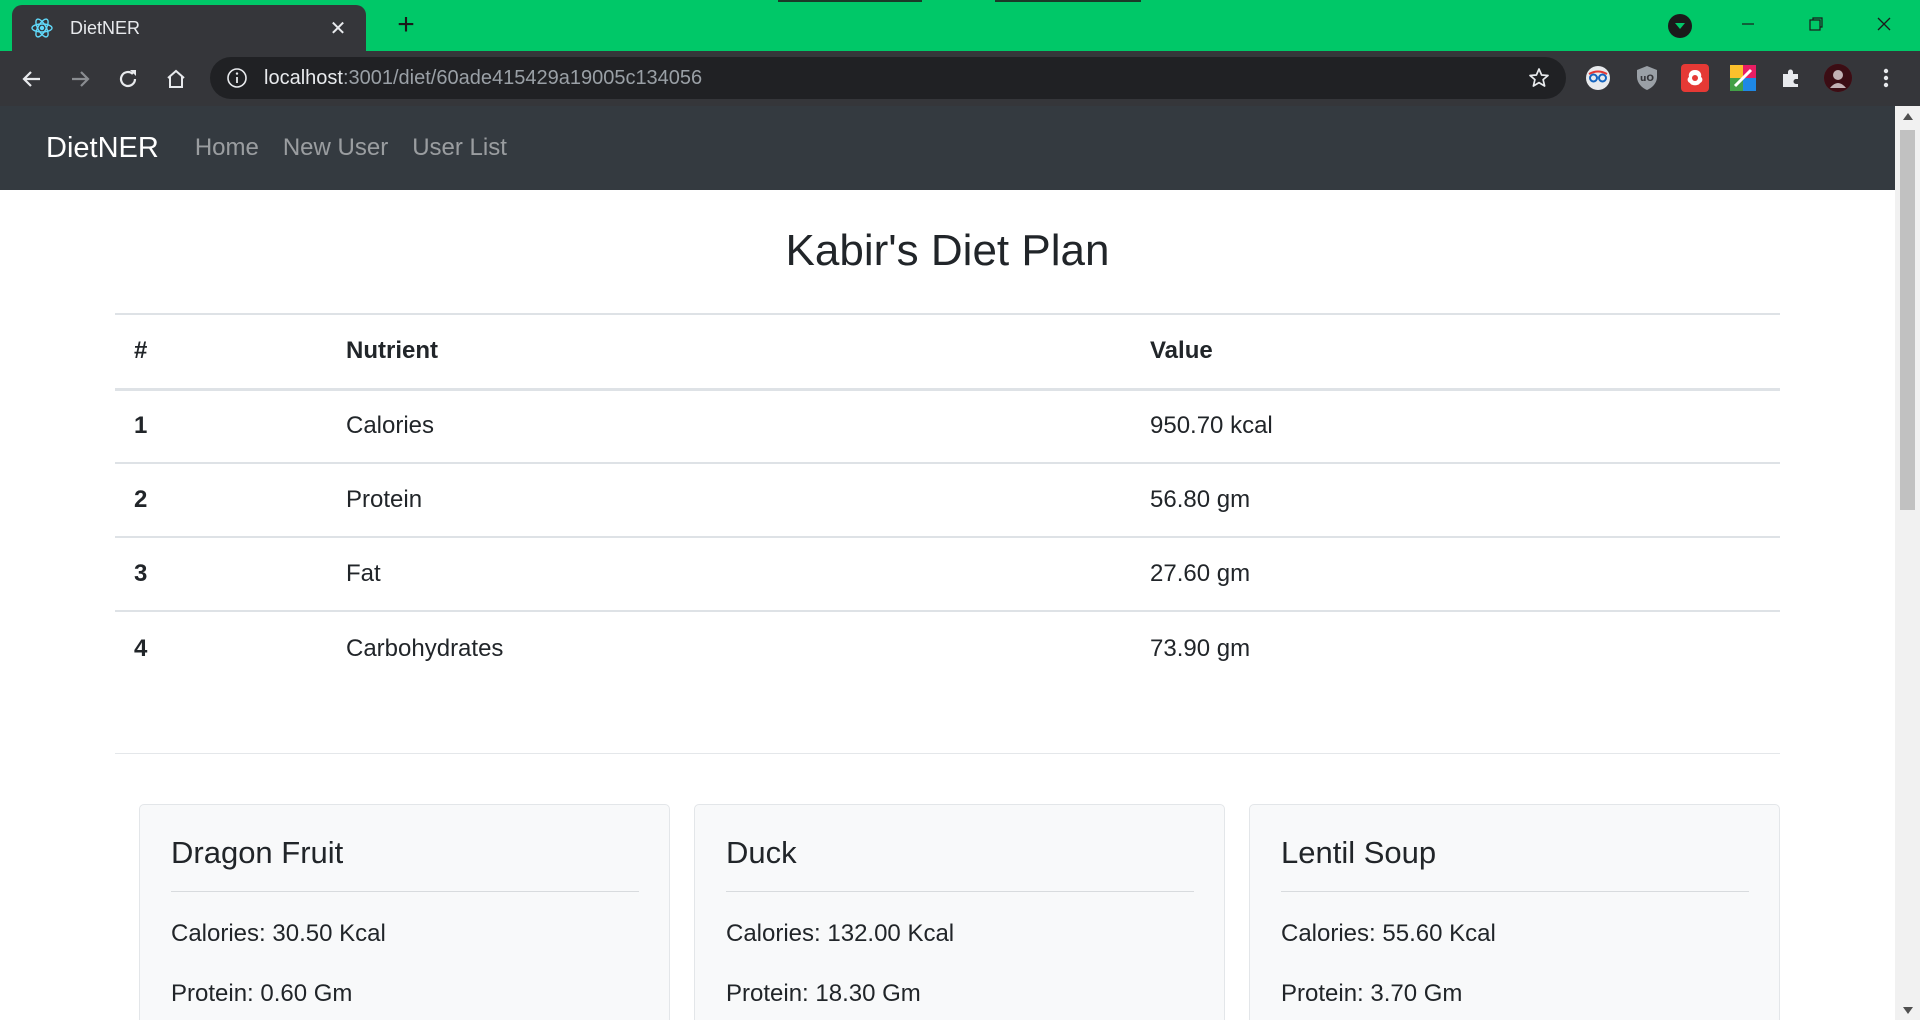 The height and width of the screenshot is (1020, 1920). Describe the element at coordinates (729, 573) in the screenshot. I see `row-nutrient: Fat` at that location.